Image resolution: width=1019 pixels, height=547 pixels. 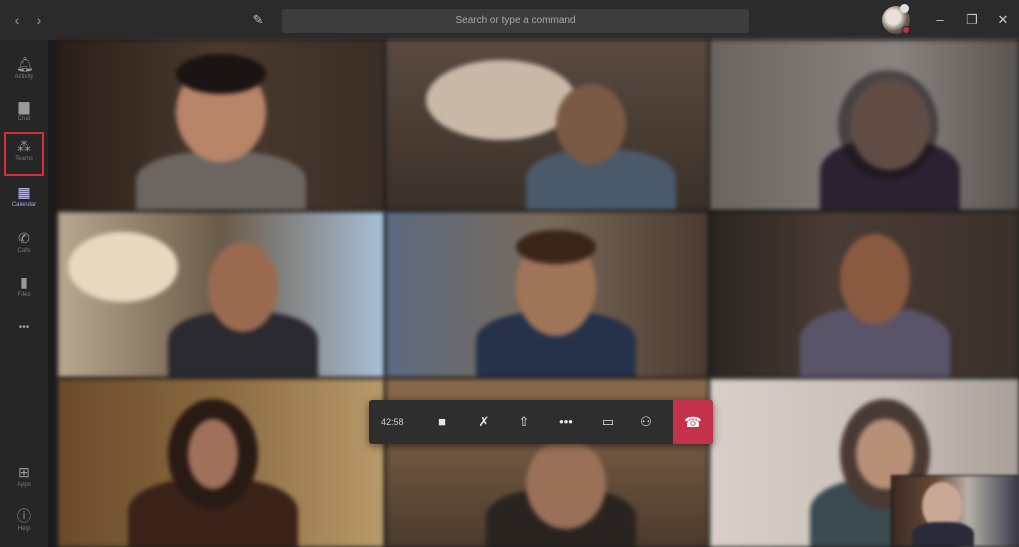 What do you see at coordinates (24, 282) in the screenshot?
I see `file-icon: ▮` at bounding box center [24, 282].